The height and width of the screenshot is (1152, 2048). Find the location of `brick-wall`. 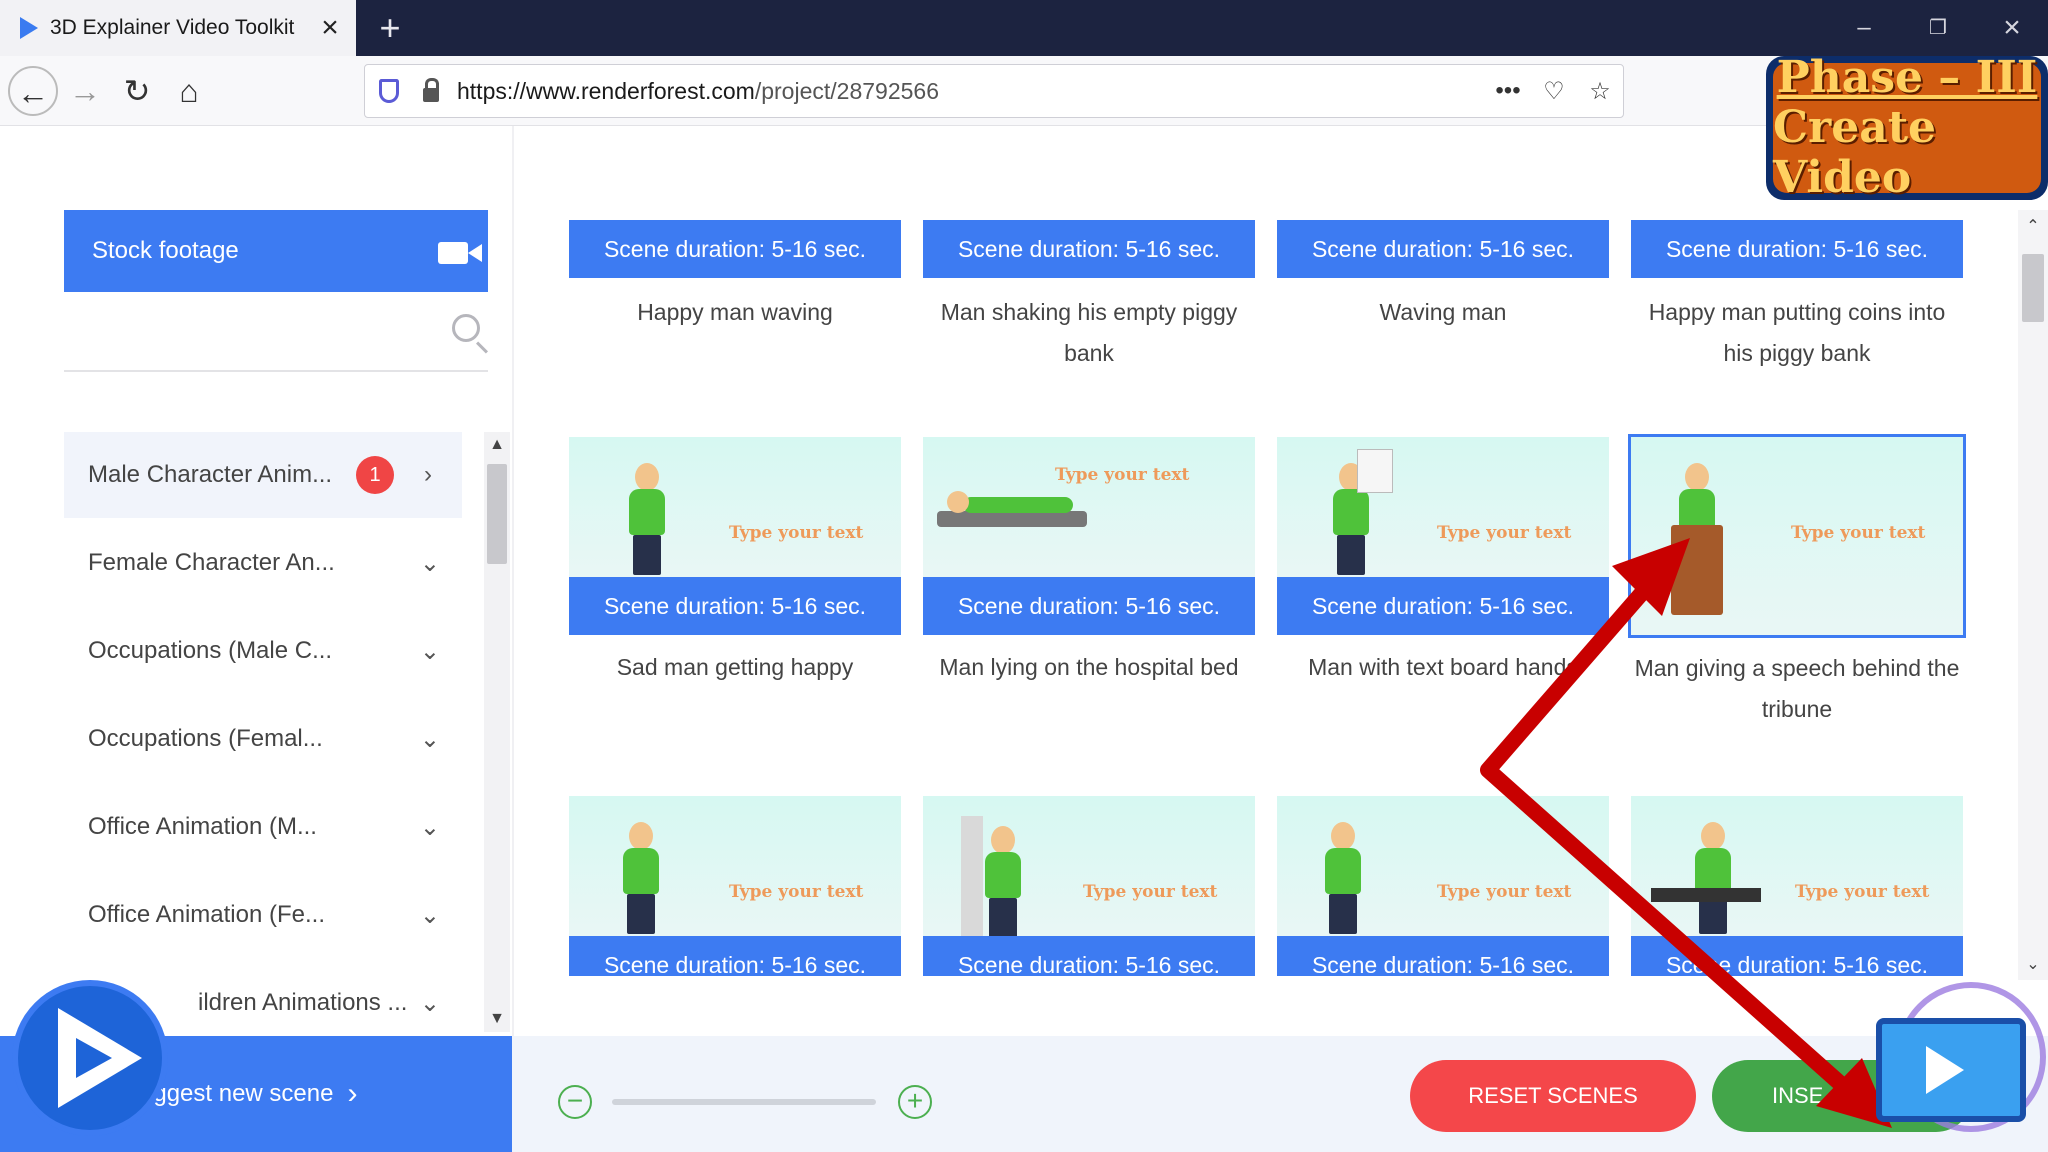

brick-wall is located at coordinates (972, 876).